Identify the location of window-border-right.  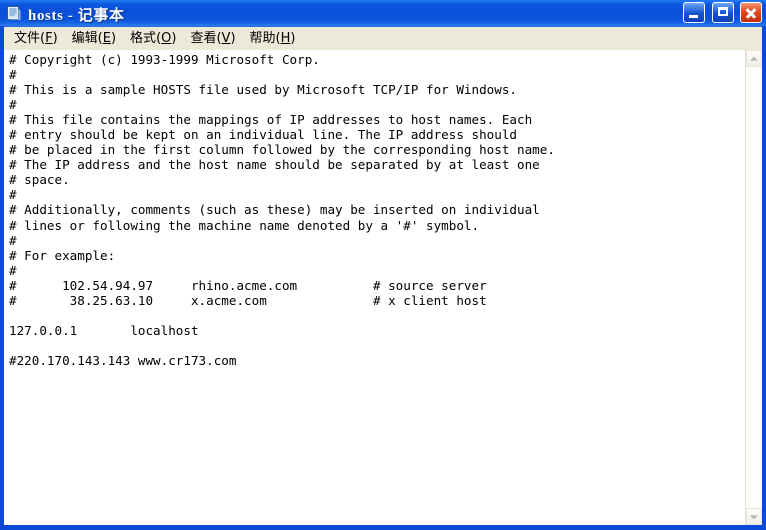
(764, 278).